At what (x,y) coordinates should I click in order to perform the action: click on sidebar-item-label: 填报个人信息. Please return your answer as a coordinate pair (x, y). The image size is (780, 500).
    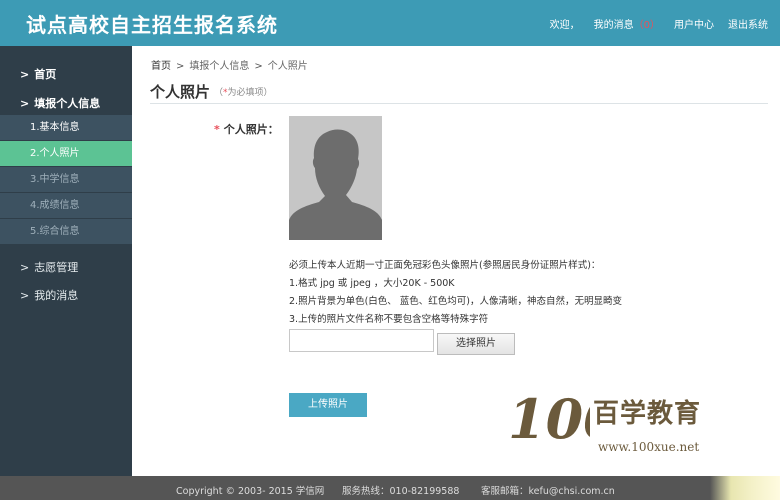
    Looking at the image, I should click on (67, 103).